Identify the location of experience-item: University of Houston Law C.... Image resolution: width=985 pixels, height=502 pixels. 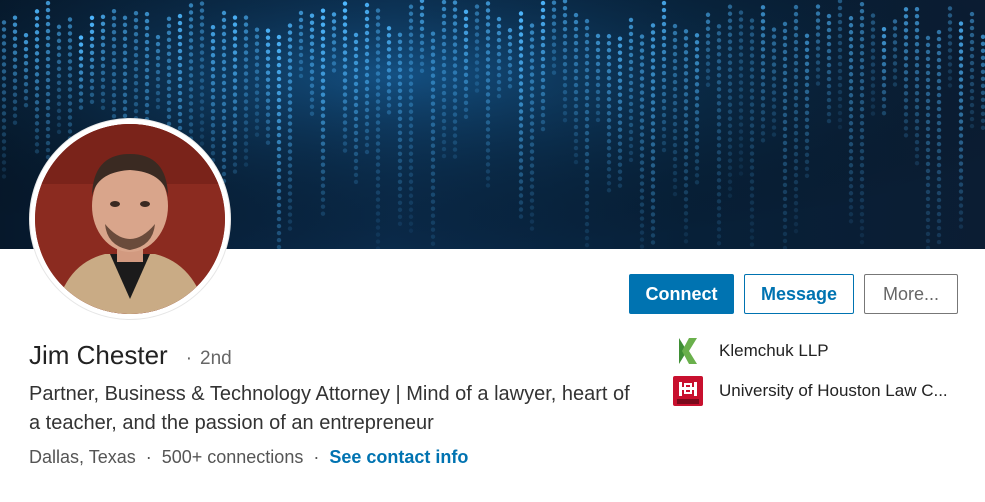
(823, 391).